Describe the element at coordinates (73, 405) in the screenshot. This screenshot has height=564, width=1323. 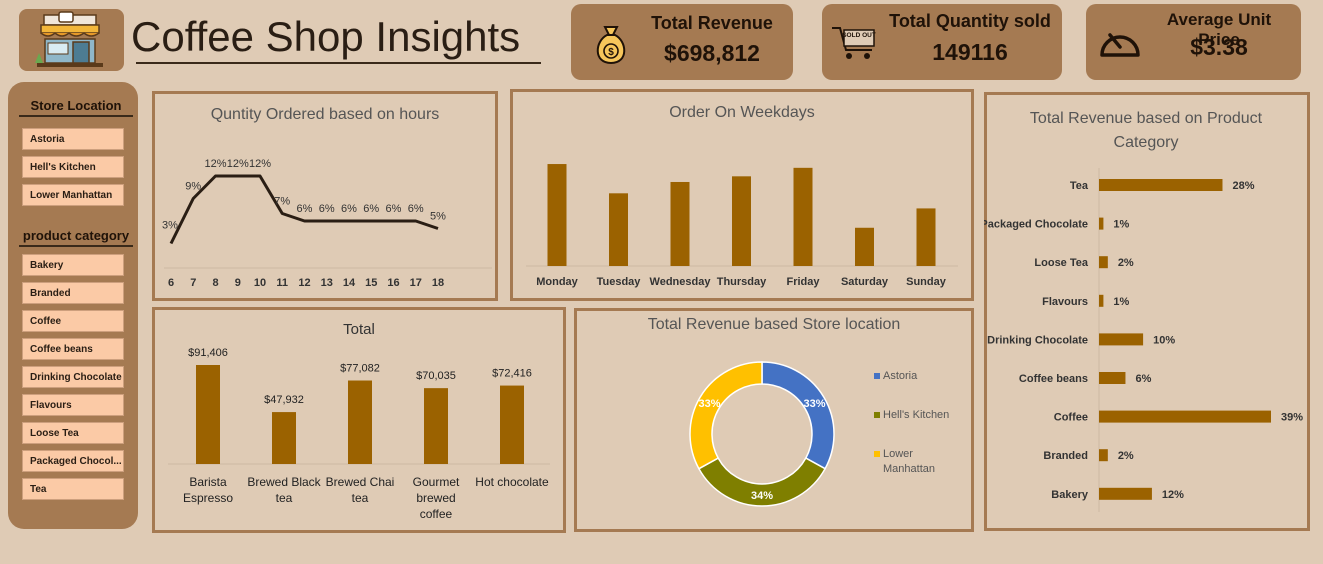
I see `slicer-category-item: Flavours` at that location.